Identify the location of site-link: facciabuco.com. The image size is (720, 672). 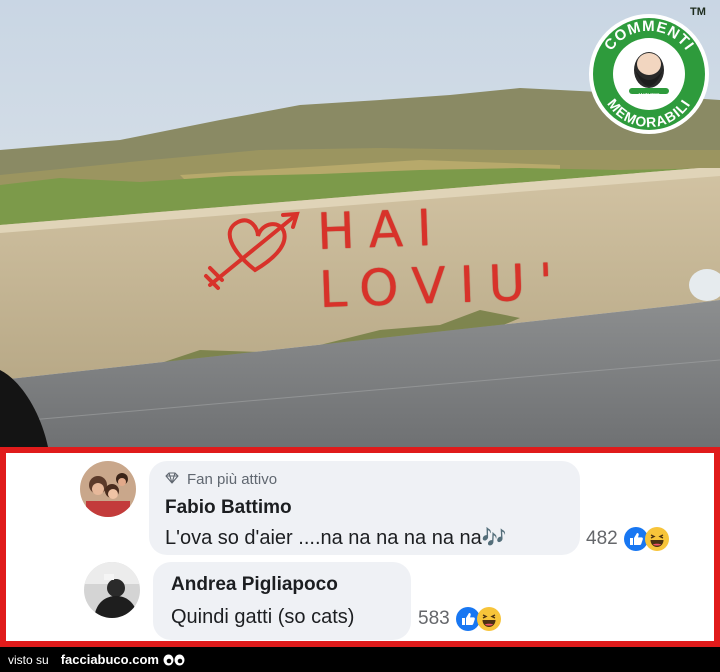
(110, 659).